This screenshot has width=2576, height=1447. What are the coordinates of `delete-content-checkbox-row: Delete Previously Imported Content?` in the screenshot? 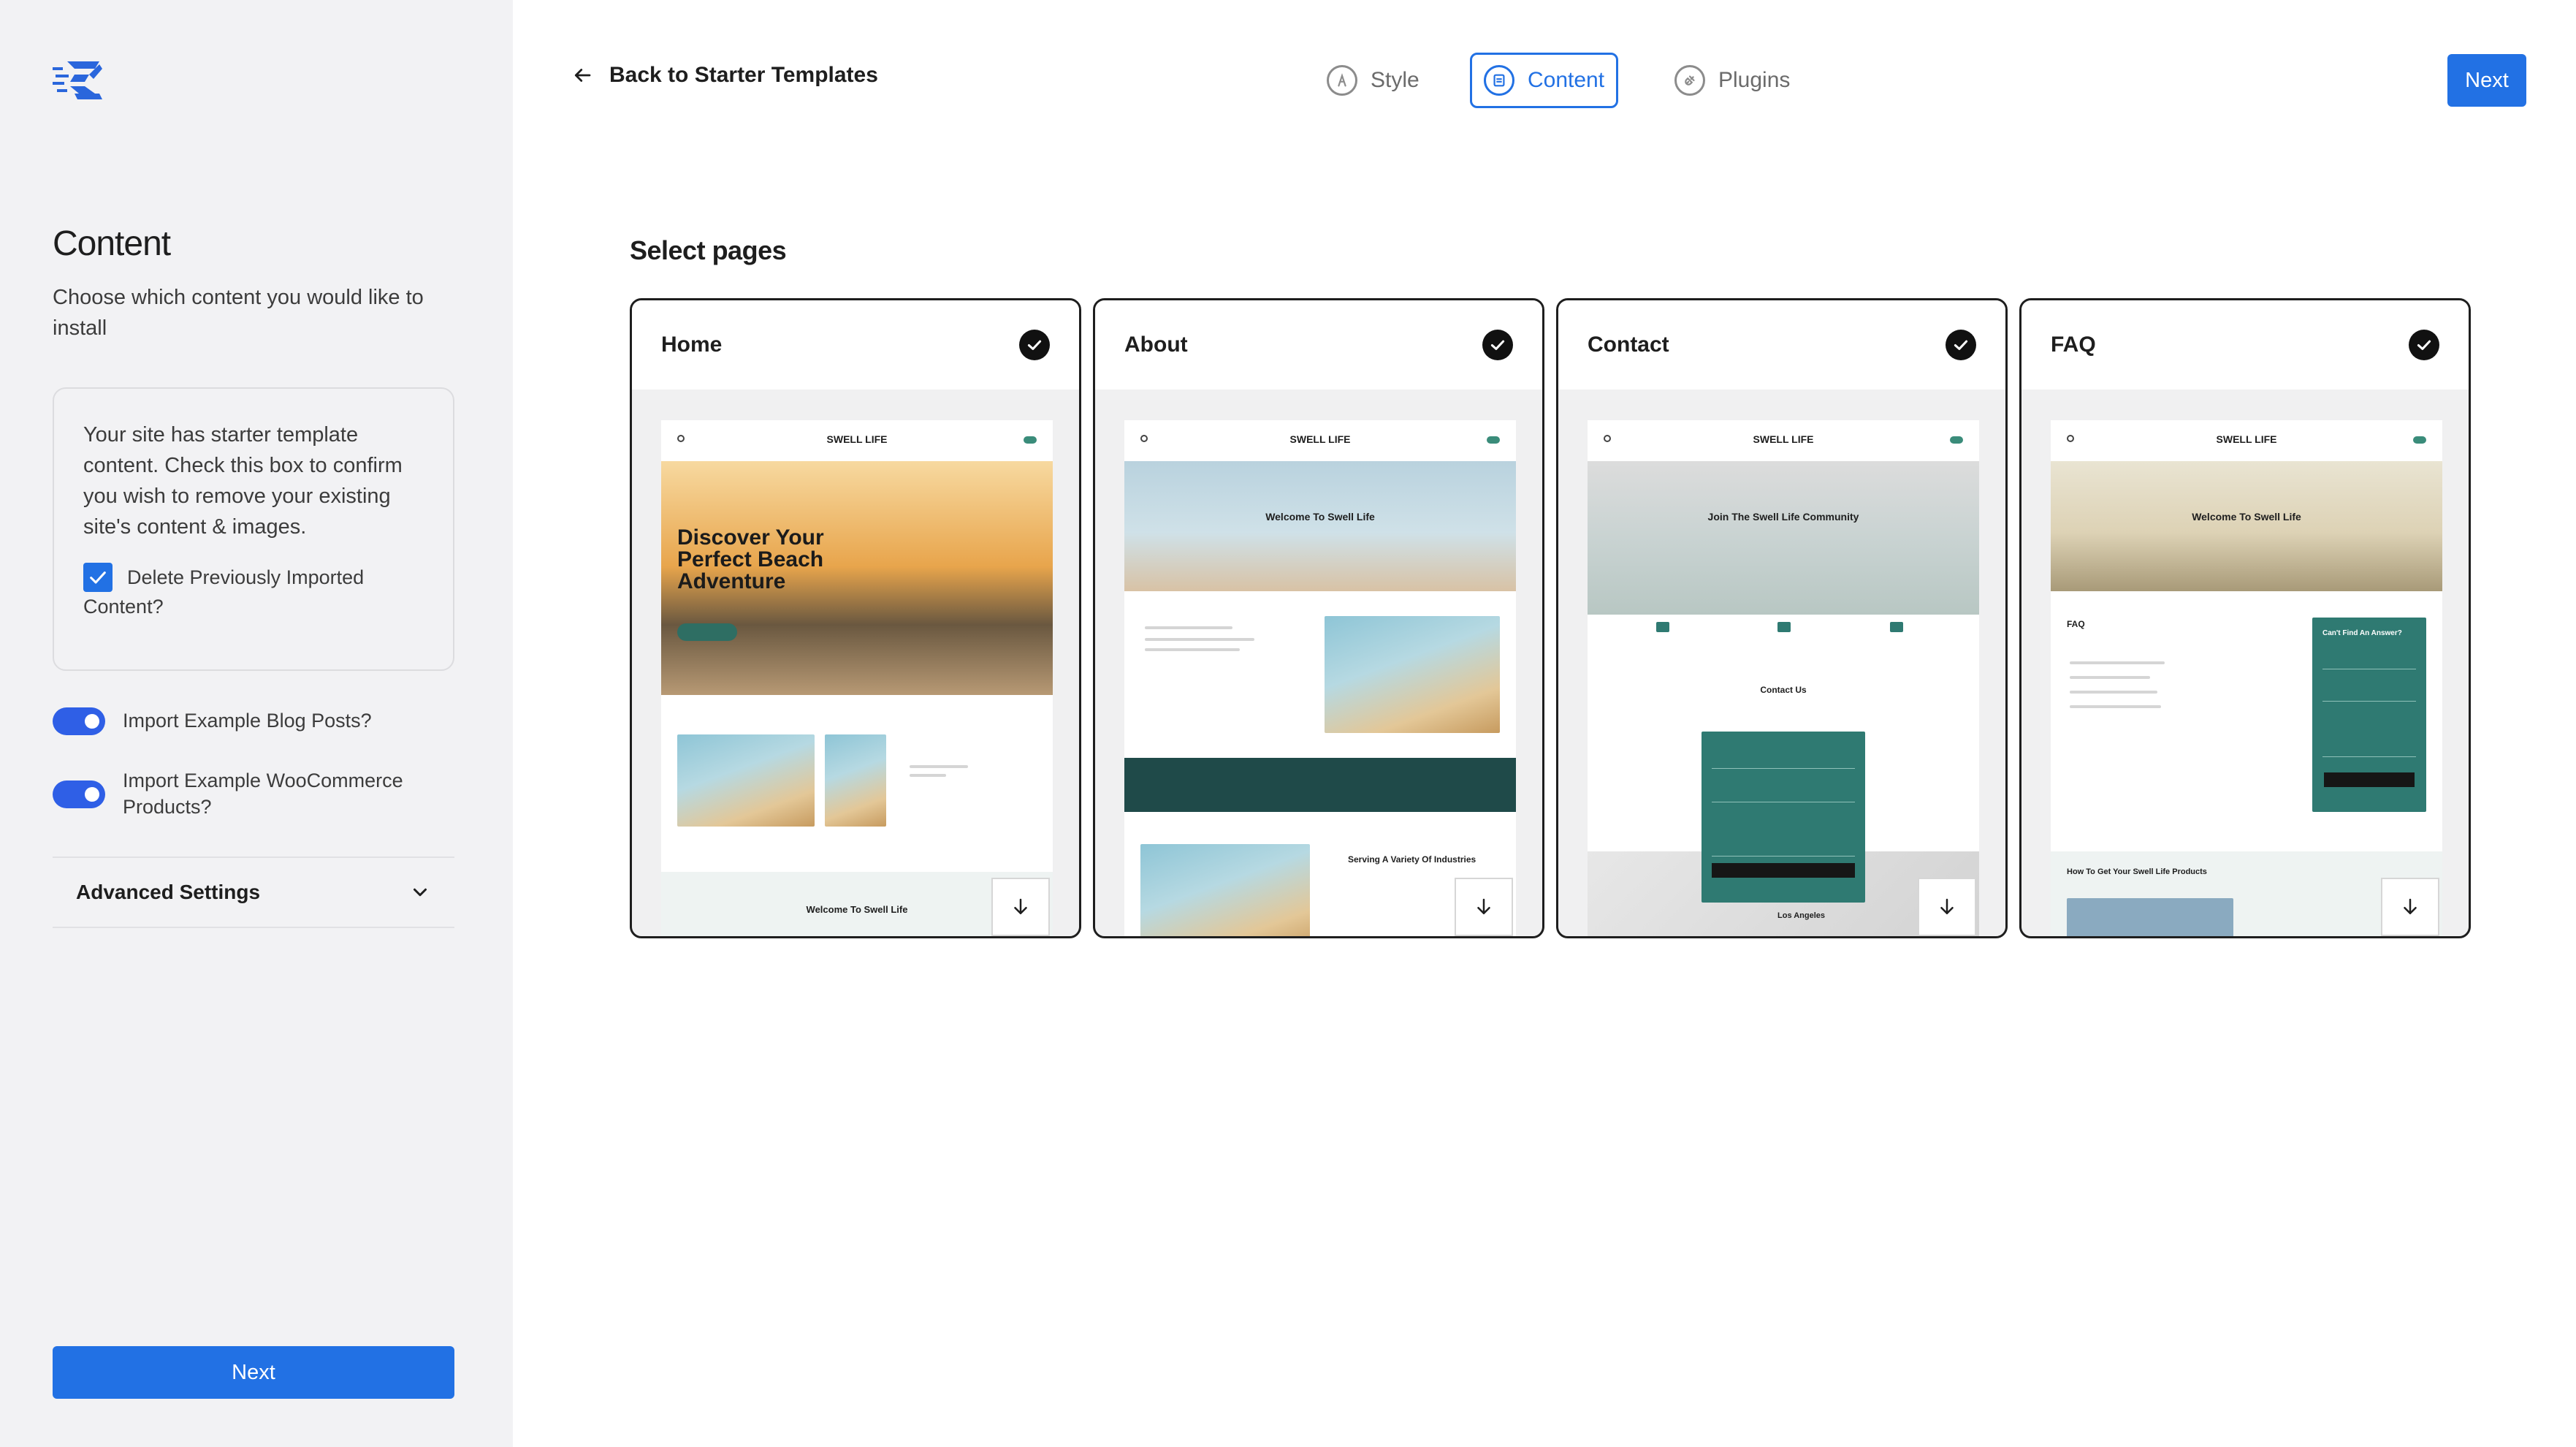 It's located at (254, 591).